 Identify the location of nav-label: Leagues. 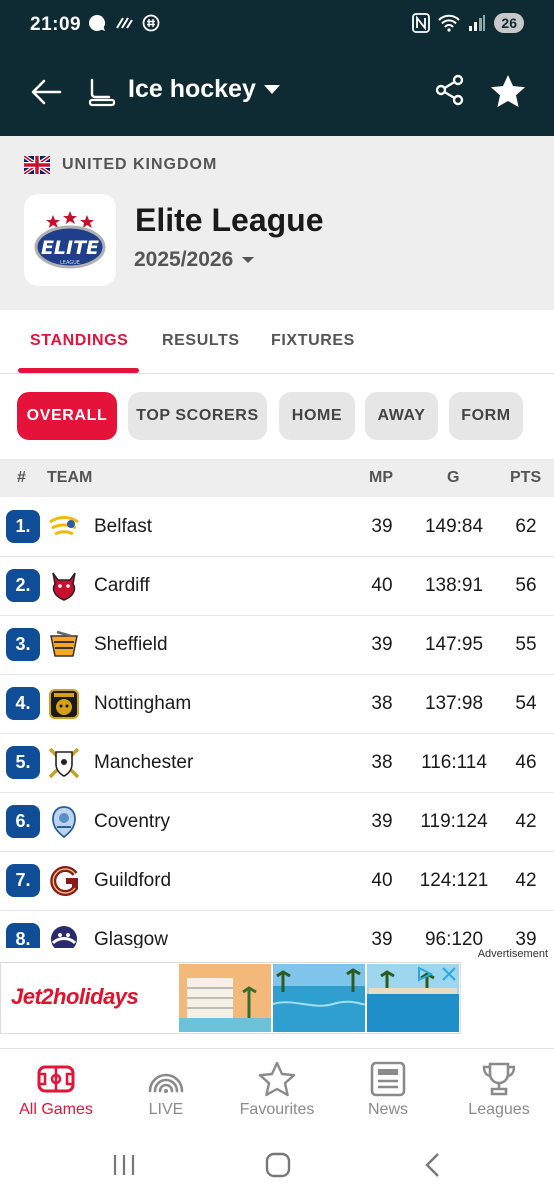
(499, 1109).